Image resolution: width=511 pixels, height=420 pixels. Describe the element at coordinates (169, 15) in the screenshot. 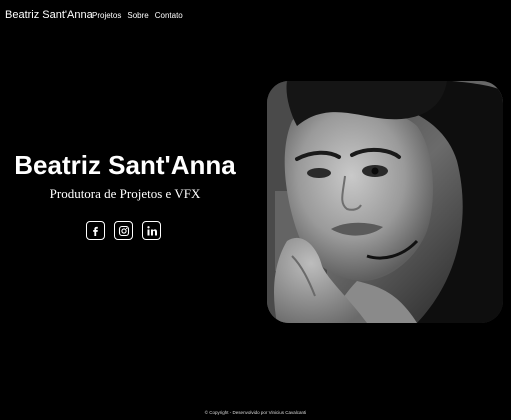

I see `nav-link-contato: Contato` at that location.